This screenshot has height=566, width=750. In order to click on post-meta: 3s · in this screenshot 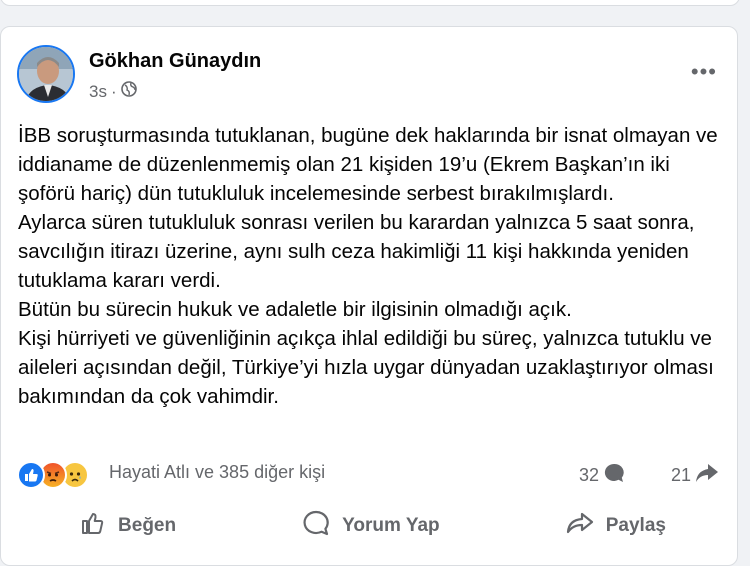, I will do `click(113, 91)`.